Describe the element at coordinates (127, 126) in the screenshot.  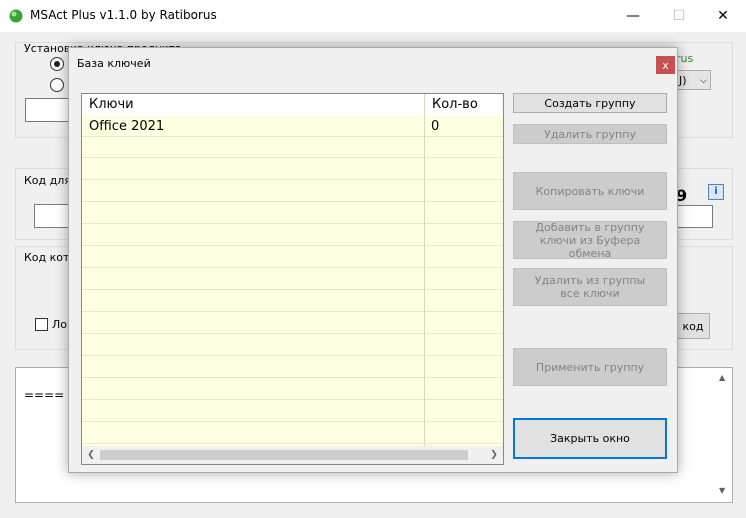
I see `cell-key: Office 2021` at that location.